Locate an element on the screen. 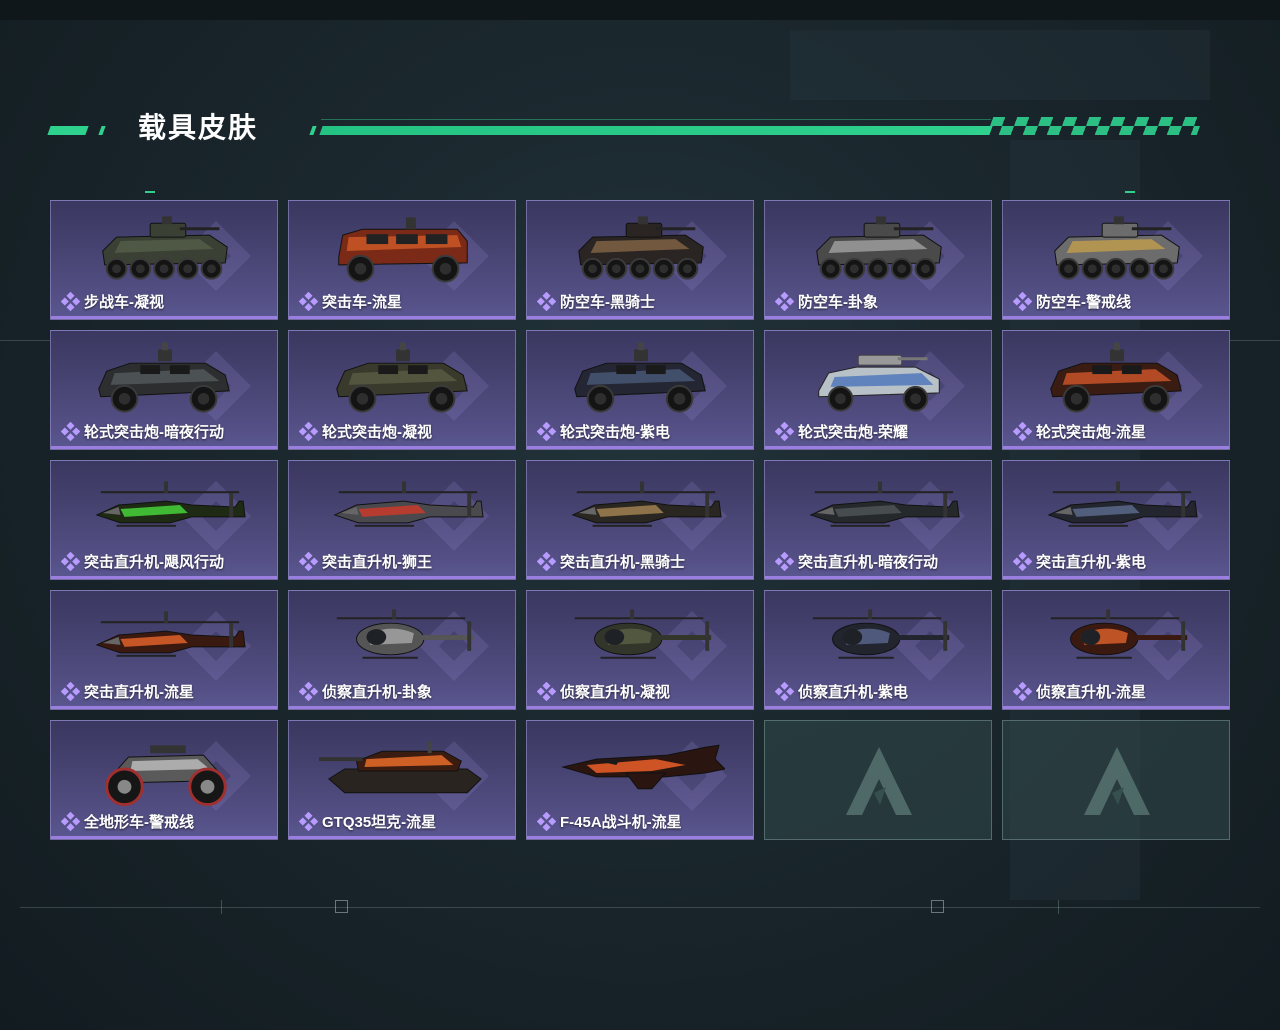 The height and width of the screenshot is (1030, 1280). background-panel is located at coordinates (1000, 65).